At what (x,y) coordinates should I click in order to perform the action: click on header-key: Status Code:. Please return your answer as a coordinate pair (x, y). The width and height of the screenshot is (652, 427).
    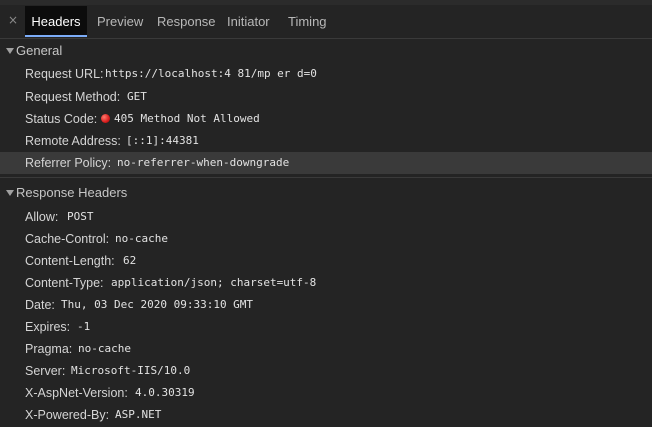
    Looking at the image, I should click on (61, 119).